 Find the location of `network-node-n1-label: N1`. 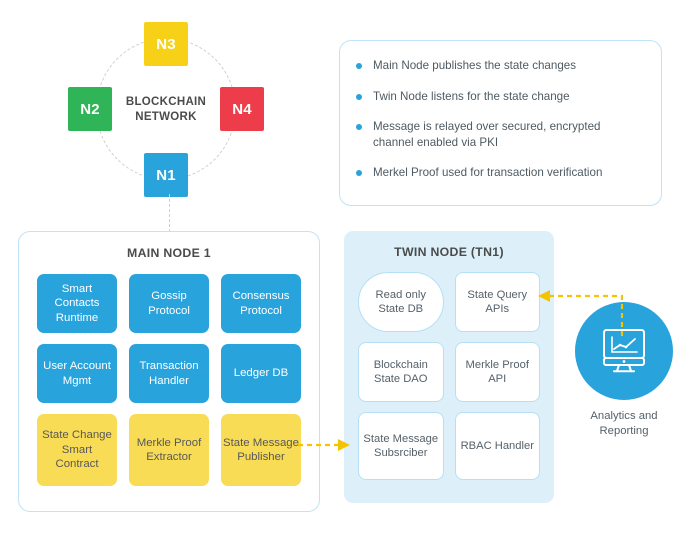

network-node-n1-label: N1 is located at coordinates (166, 175).